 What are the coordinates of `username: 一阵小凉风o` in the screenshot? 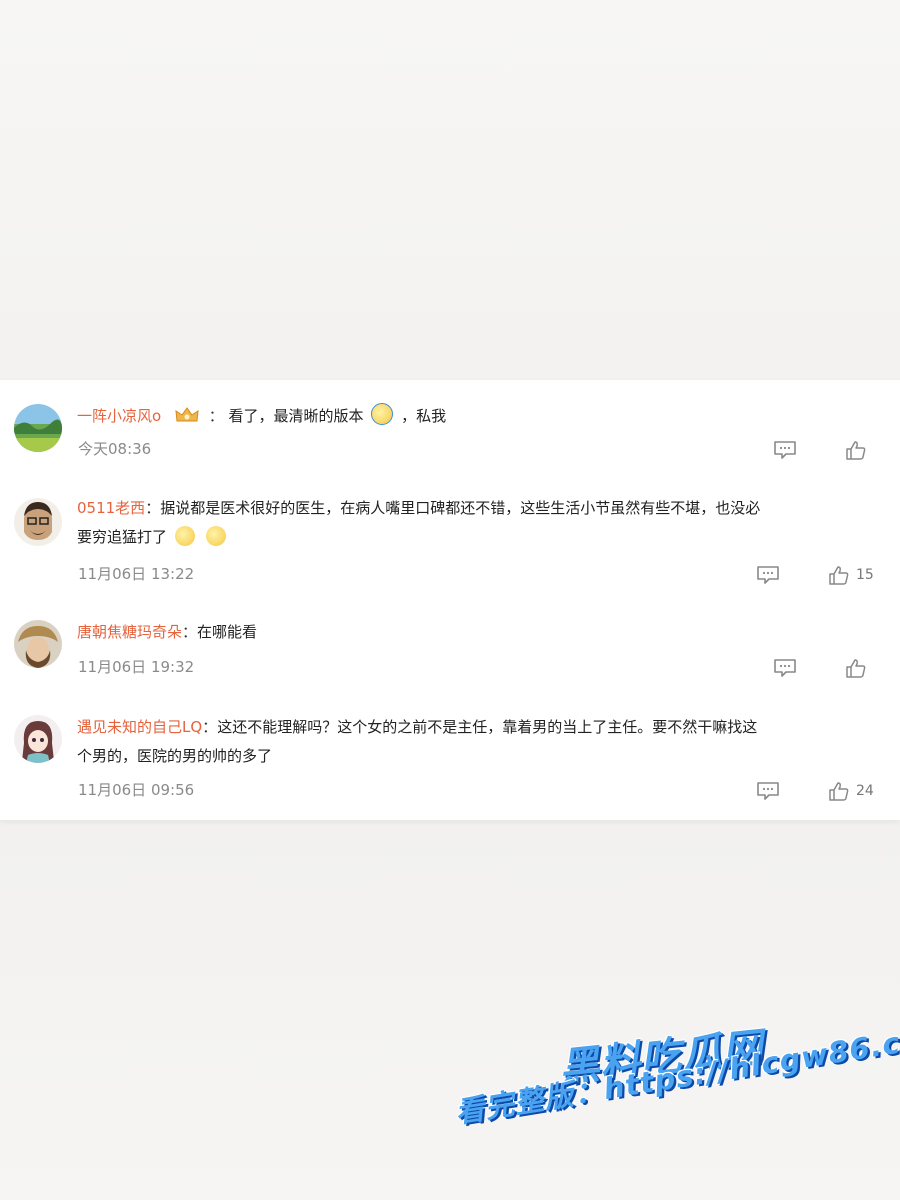 It's located at (119, 416).